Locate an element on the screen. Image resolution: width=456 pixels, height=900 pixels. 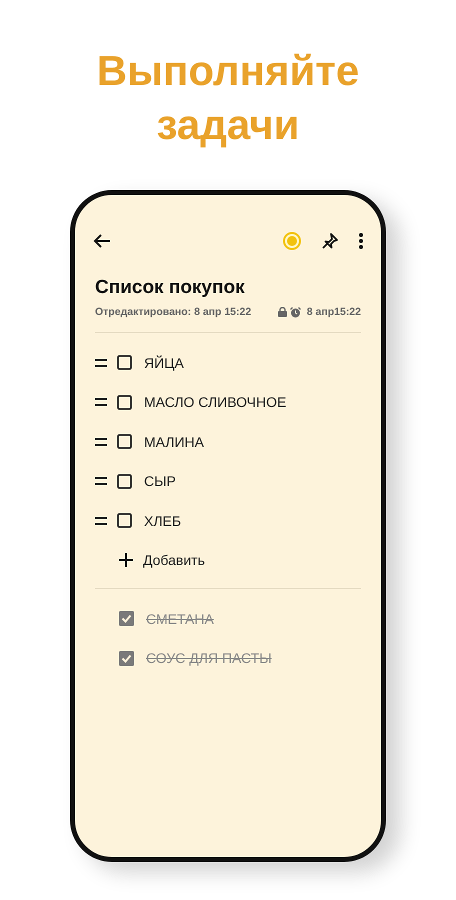
alarm-clock-icon is located at coordinates (295, 312).